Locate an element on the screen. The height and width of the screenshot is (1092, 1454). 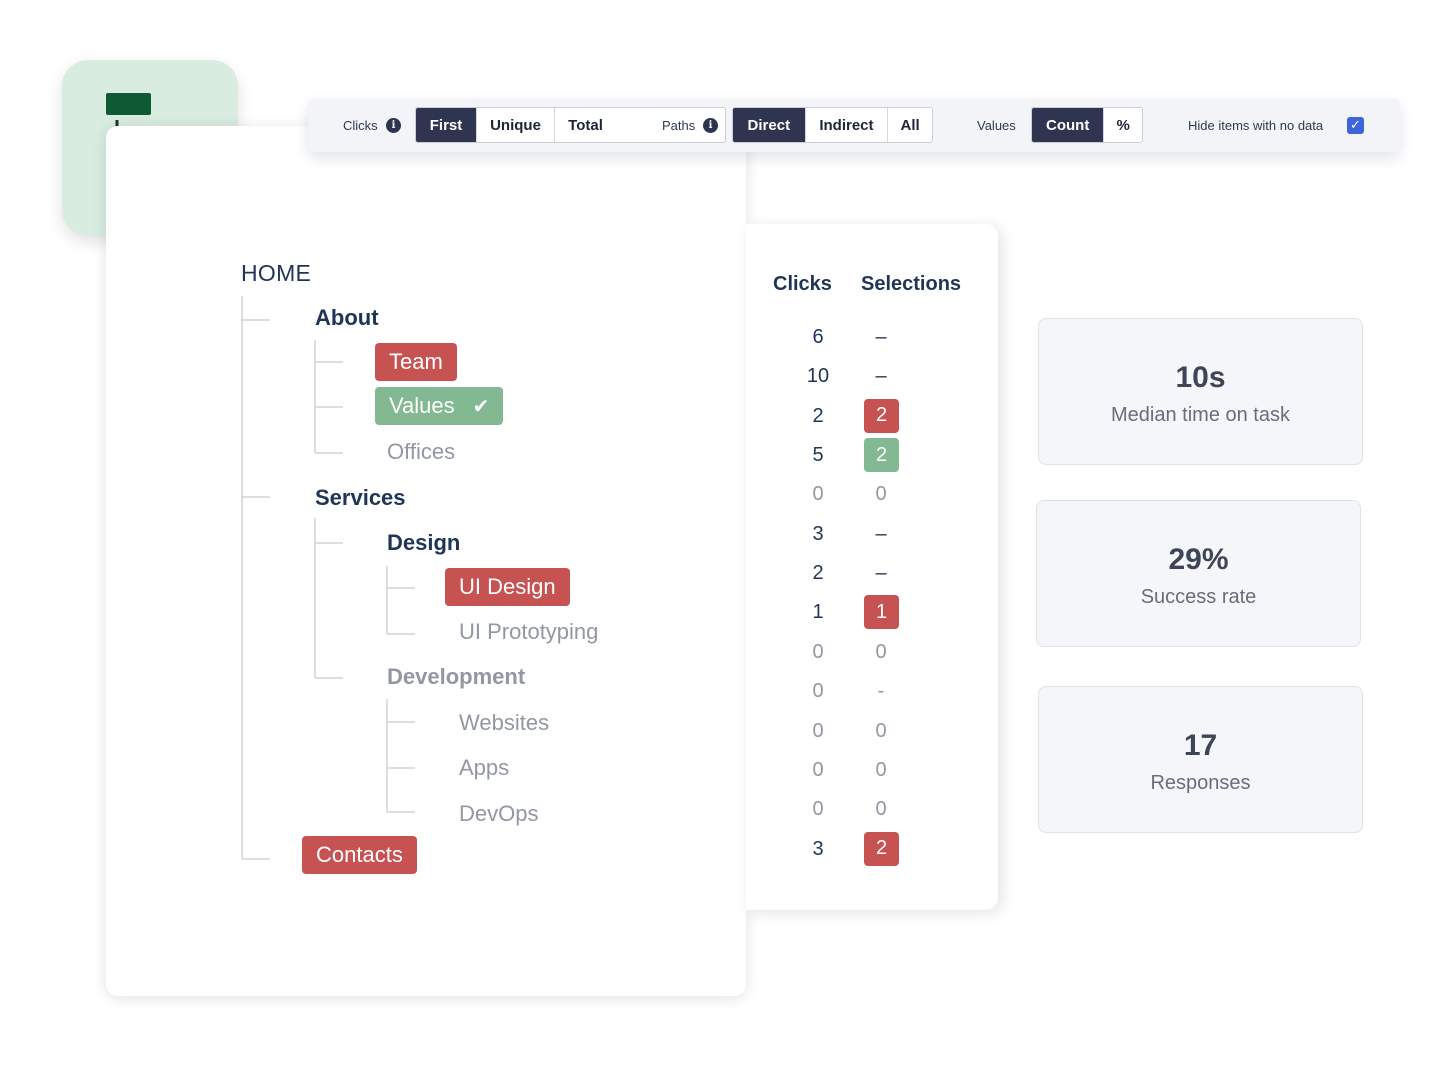
tree-connector-lines is located at coordinates (328, 578).